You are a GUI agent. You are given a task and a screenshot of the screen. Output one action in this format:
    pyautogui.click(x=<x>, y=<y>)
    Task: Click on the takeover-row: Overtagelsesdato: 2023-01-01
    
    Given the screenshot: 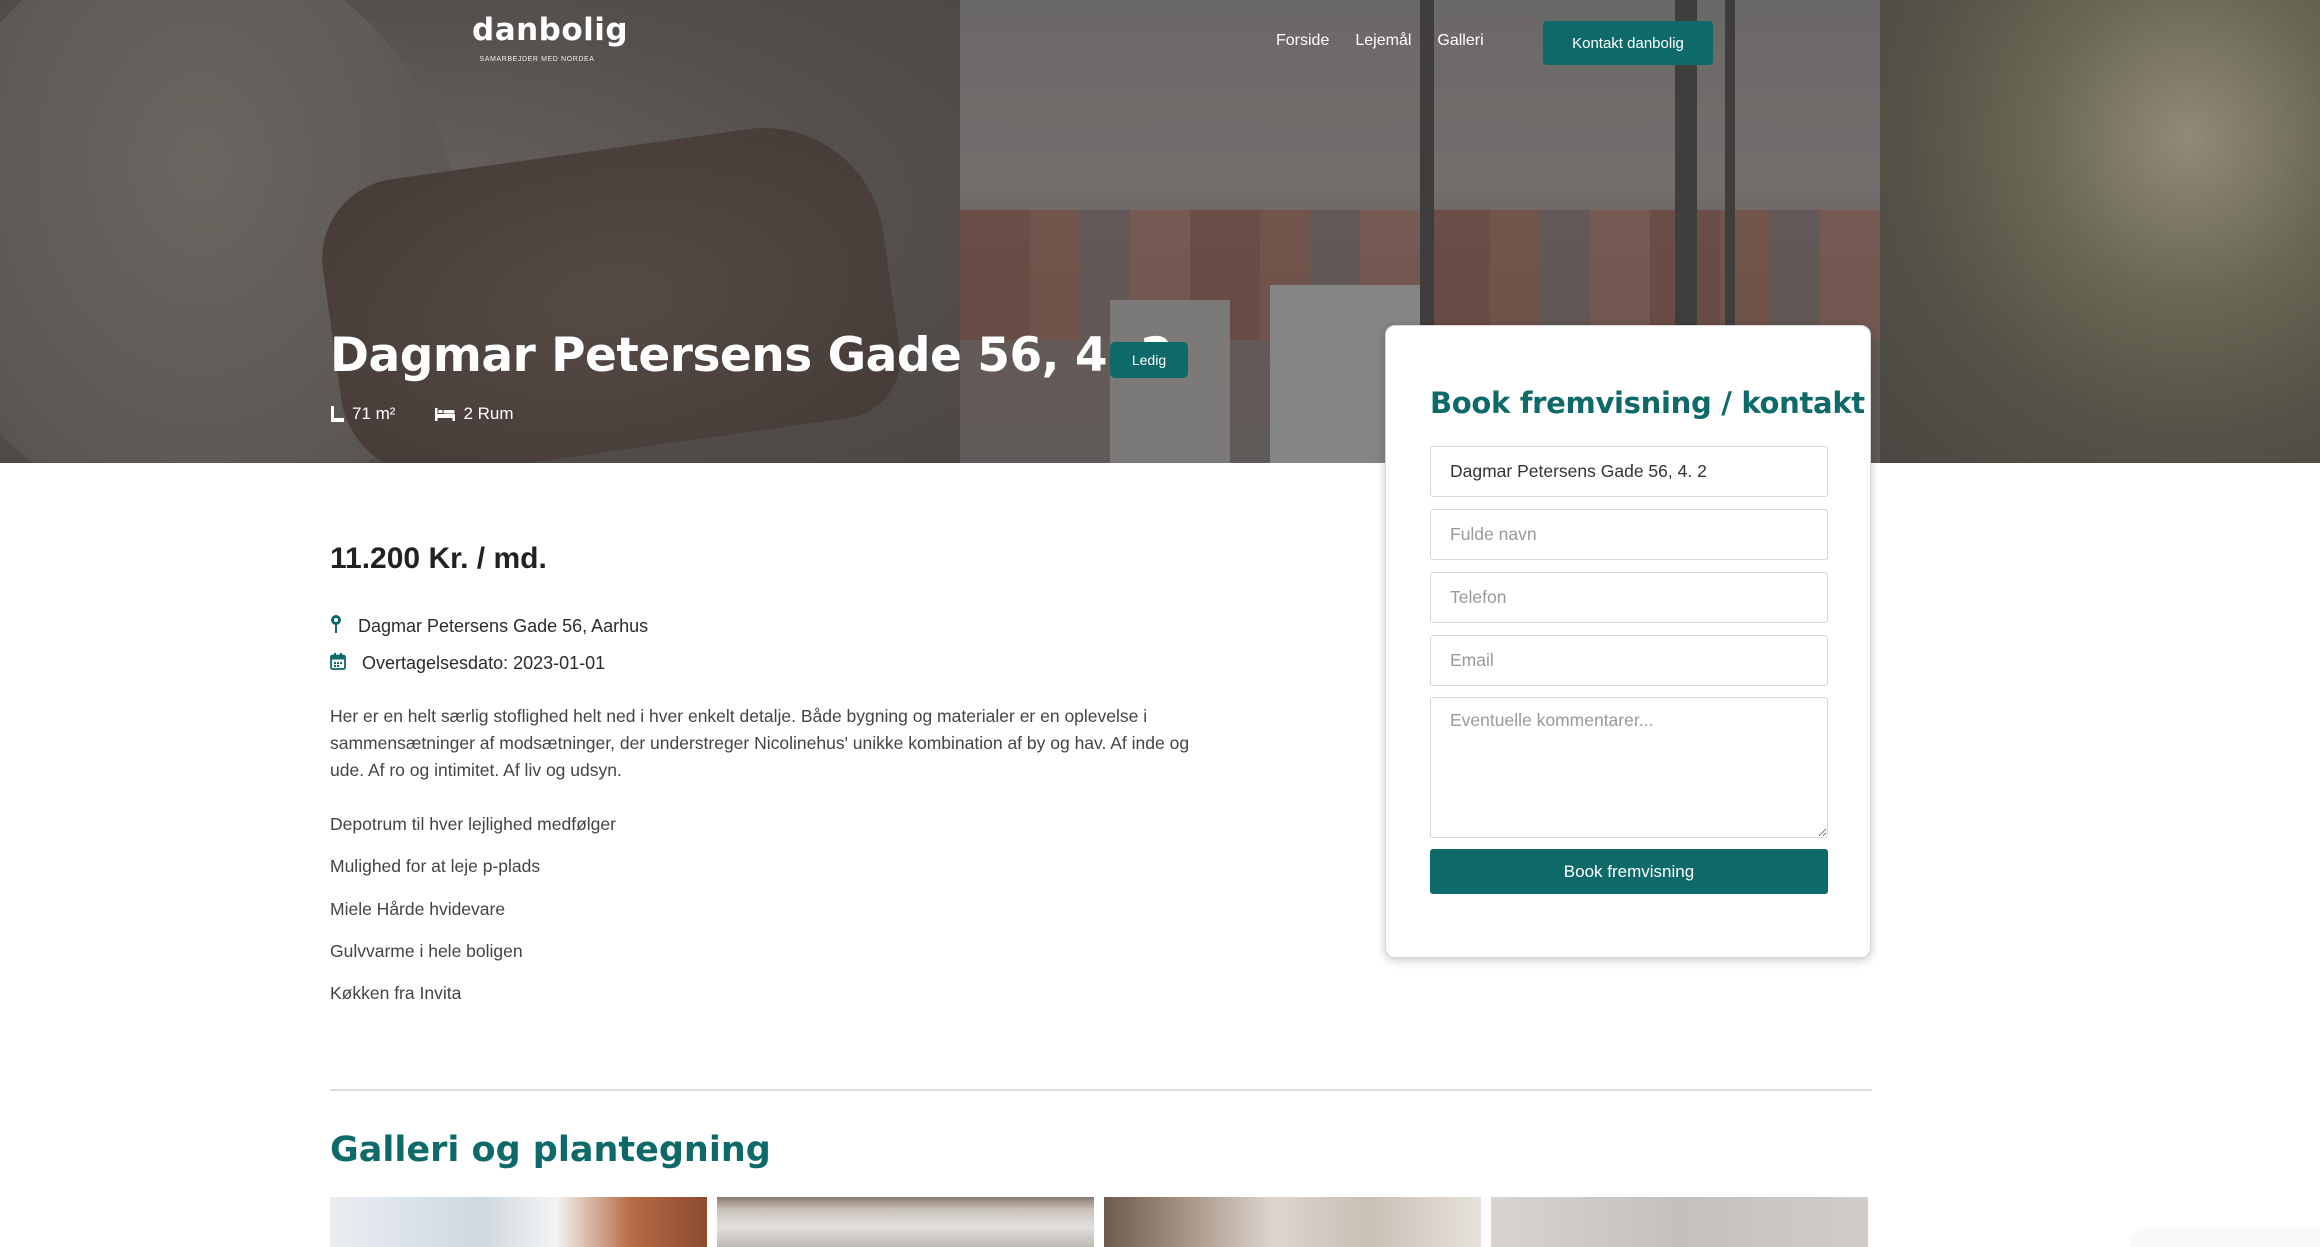 What is the action you would take?
    pyautogui.click(x=489, y=663)
    